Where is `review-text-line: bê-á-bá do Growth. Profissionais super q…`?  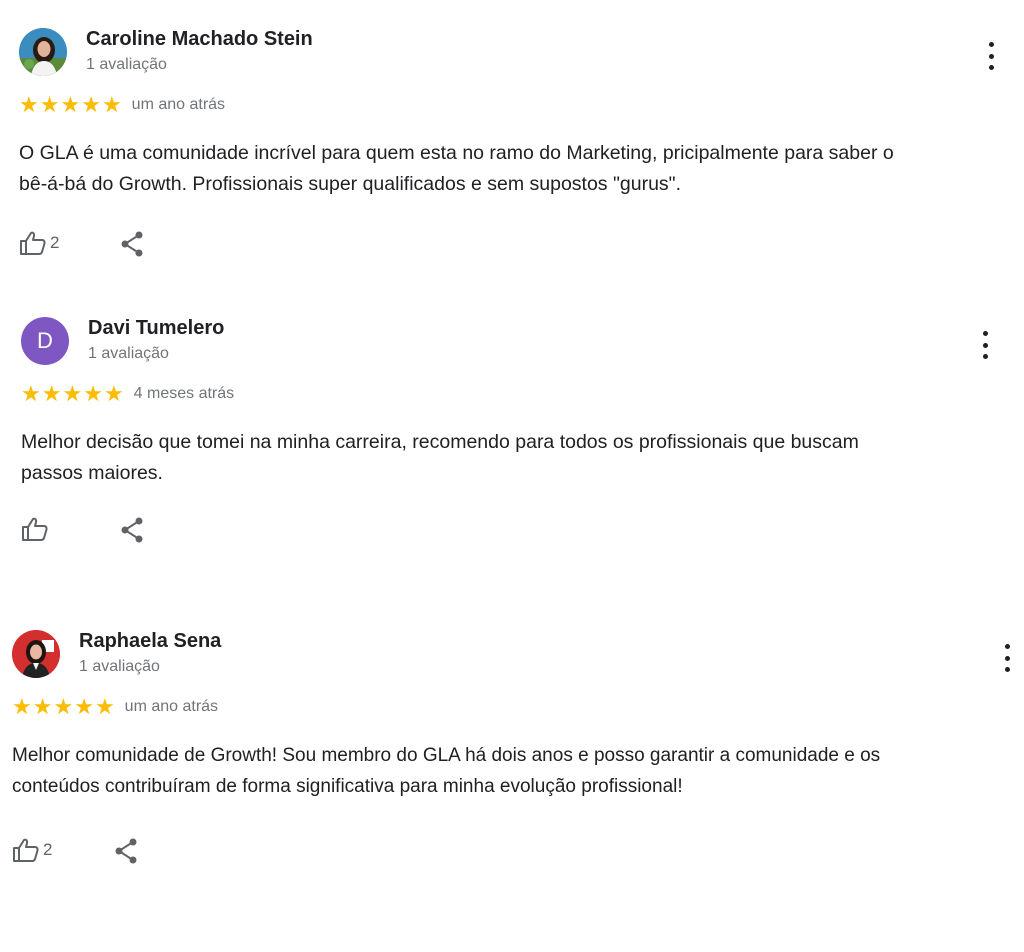
review-text-line: bê-á-bá do Growth. Profissionais super q… is located at coordinates (350, 184).